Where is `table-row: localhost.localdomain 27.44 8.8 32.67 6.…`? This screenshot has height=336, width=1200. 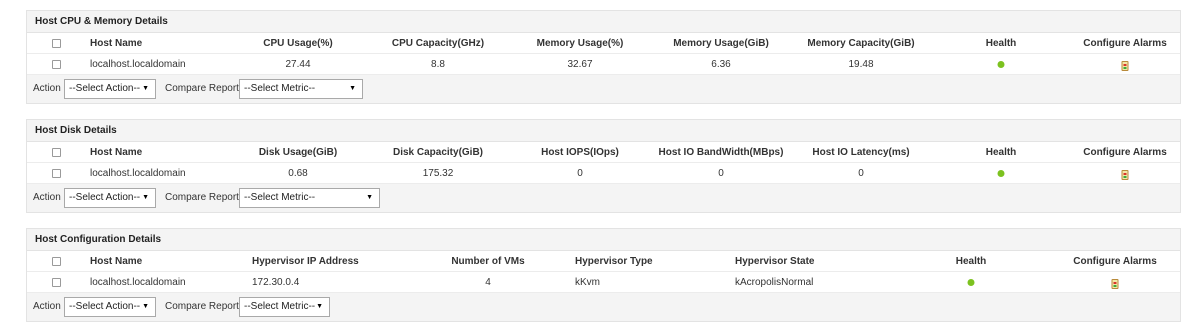 table-row: localhost.localdomain 27.44 8.8 32.67 6.… is located at coordinates (603, 64).